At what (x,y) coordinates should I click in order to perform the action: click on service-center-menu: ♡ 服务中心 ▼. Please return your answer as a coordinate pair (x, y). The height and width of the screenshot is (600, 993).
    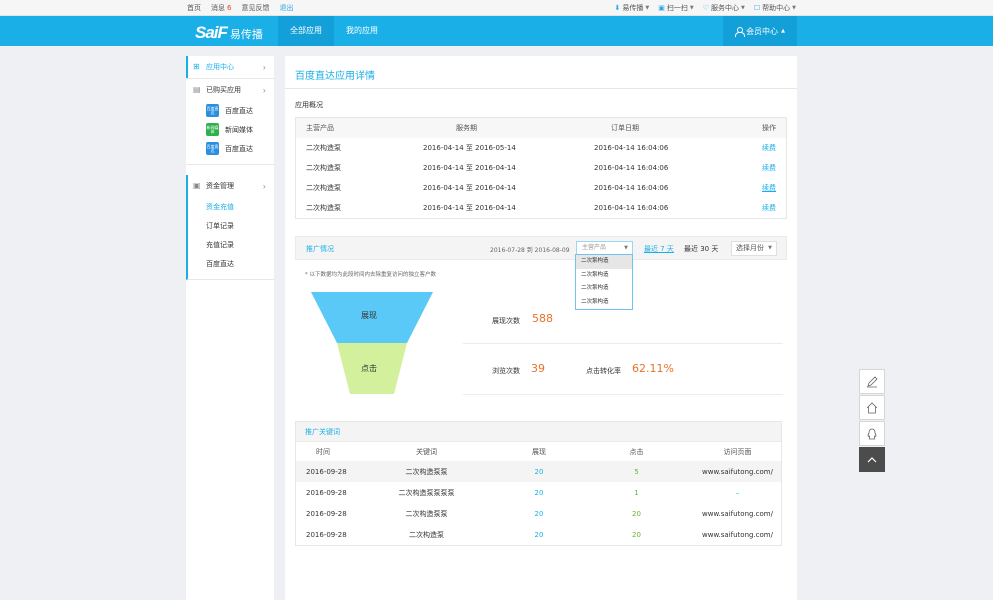
    Looking at the image, I should click on (724, 8).